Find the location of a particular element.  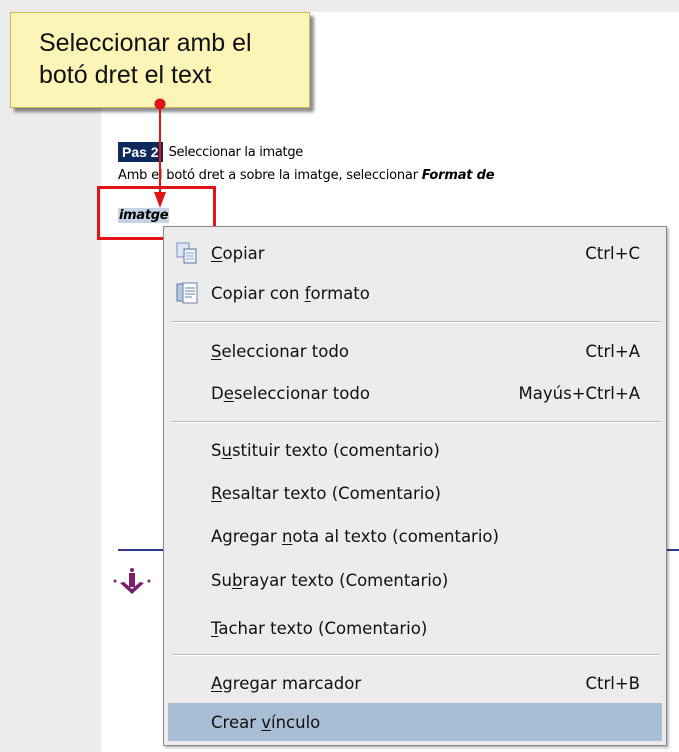

menu-label: Agregar marcador is located at coordinates (286, 683).